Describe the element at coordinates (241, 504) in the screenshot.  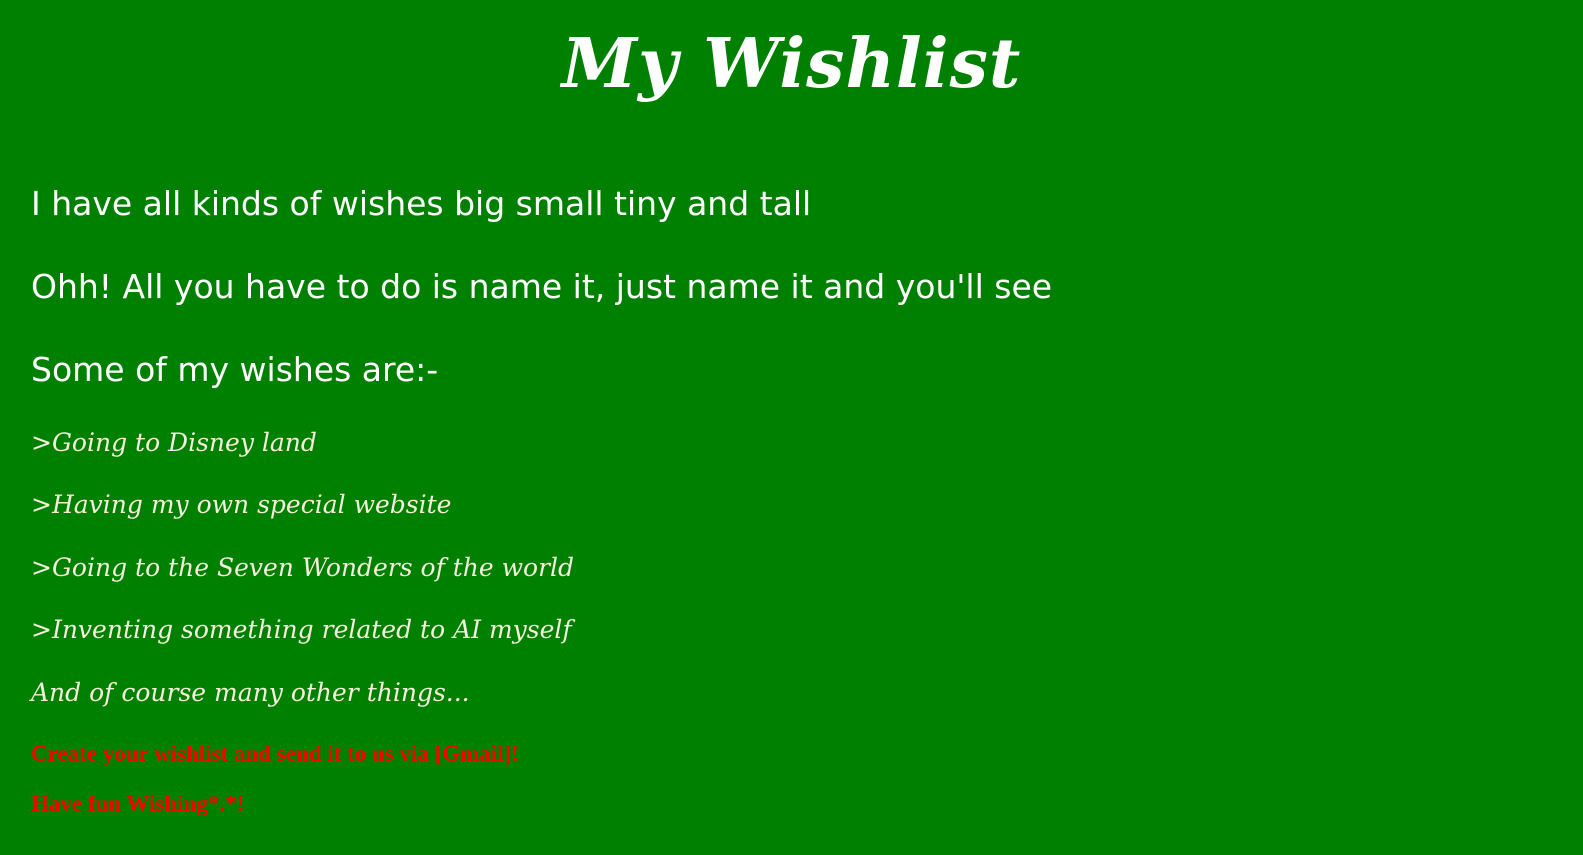
I see `wish-item-website: >Having my own special website` at that location.